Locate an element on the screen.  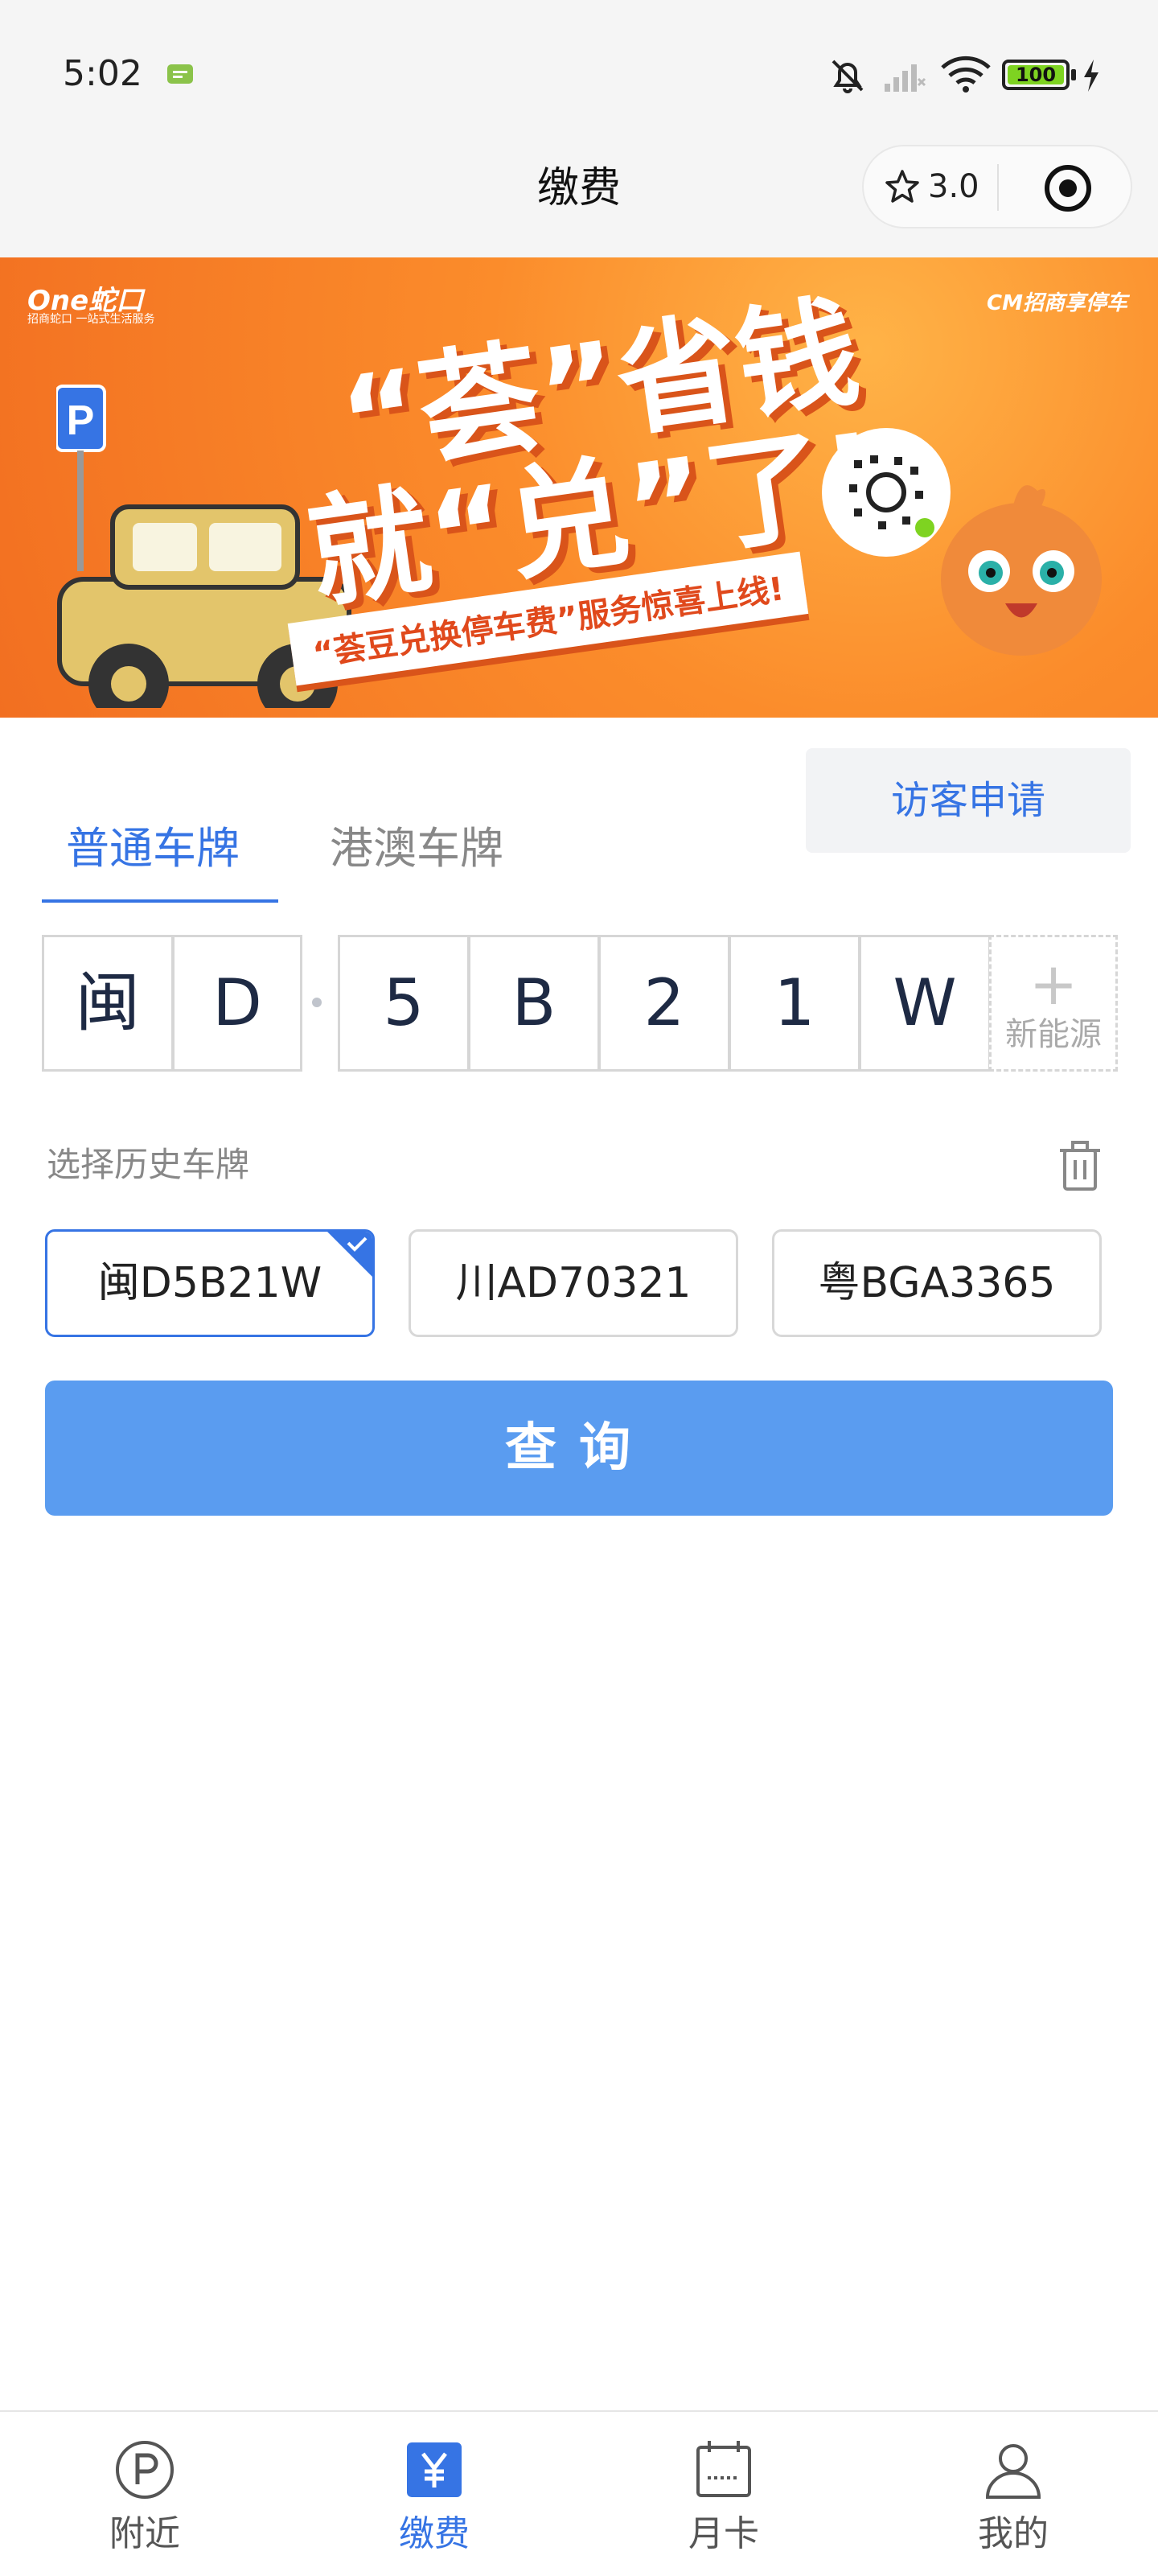
plate-char-box-4: B is located at coordinates (534, 1003).